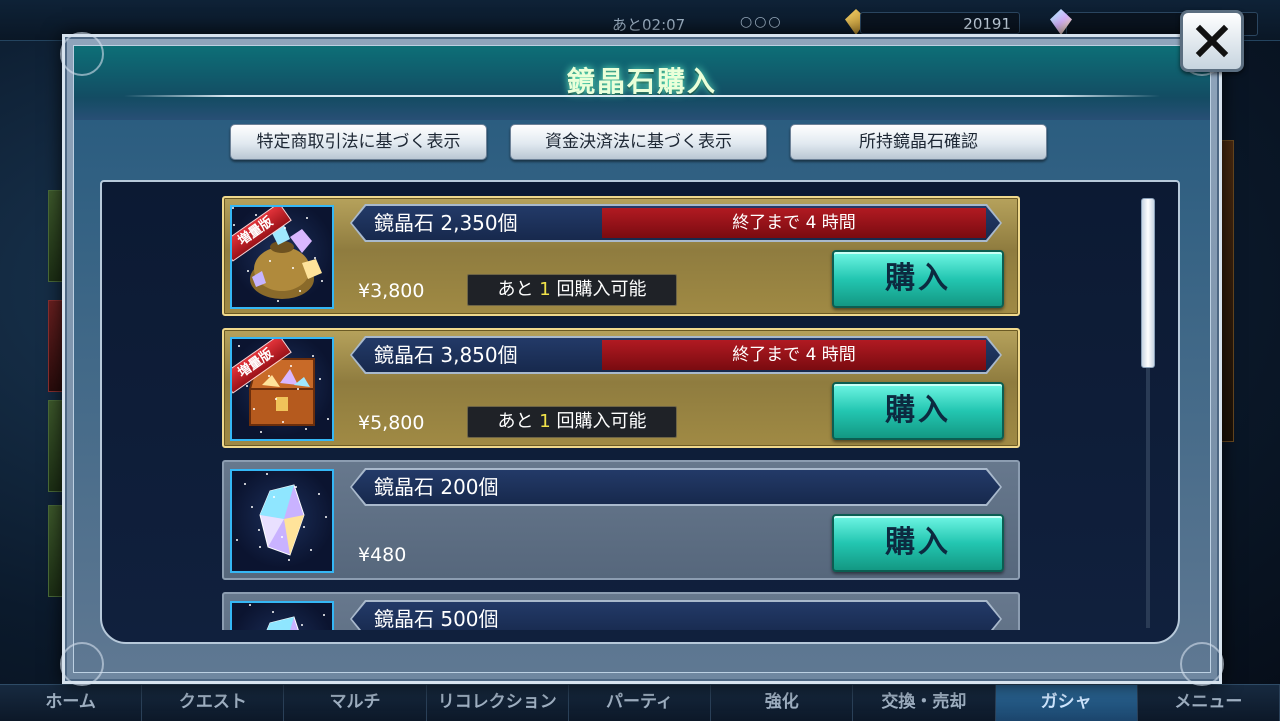 The image size is (1280, 721). I want to click on close-icon, so click(1212, 41).